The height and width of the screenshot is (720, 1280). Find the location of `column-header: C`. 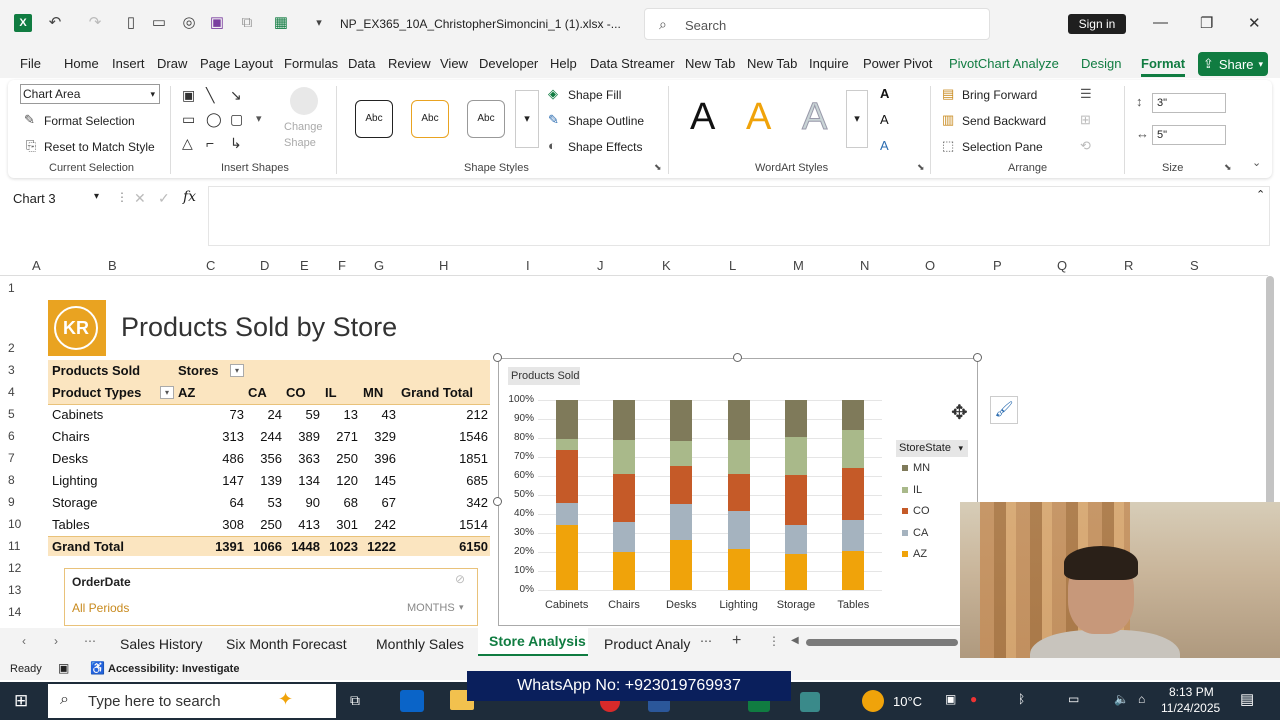

column-header: C is located at coordinates (210, 265).